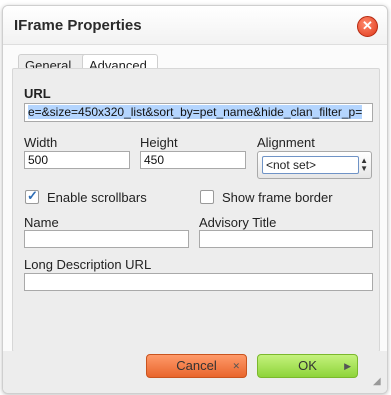 The height and width of the screenshot is (395, 391). I want to click on url-label: URL, so click(37, 93).